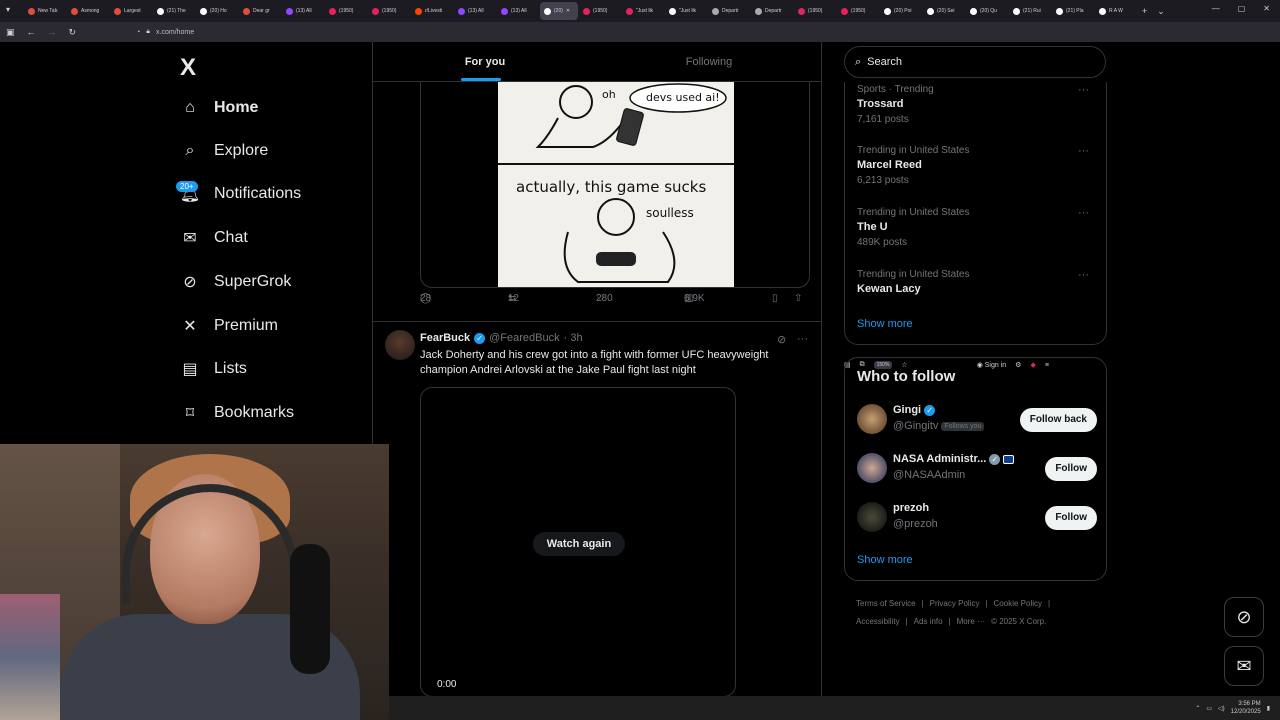  Describe the element at coordinates (73, 32) in the screenshot. I see `reload-icon: ↻` at that location.